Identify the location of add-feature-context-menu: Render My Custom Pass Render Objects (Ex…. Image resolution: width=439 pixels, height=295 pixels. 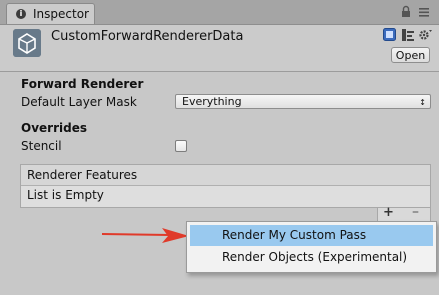
(311, 247).